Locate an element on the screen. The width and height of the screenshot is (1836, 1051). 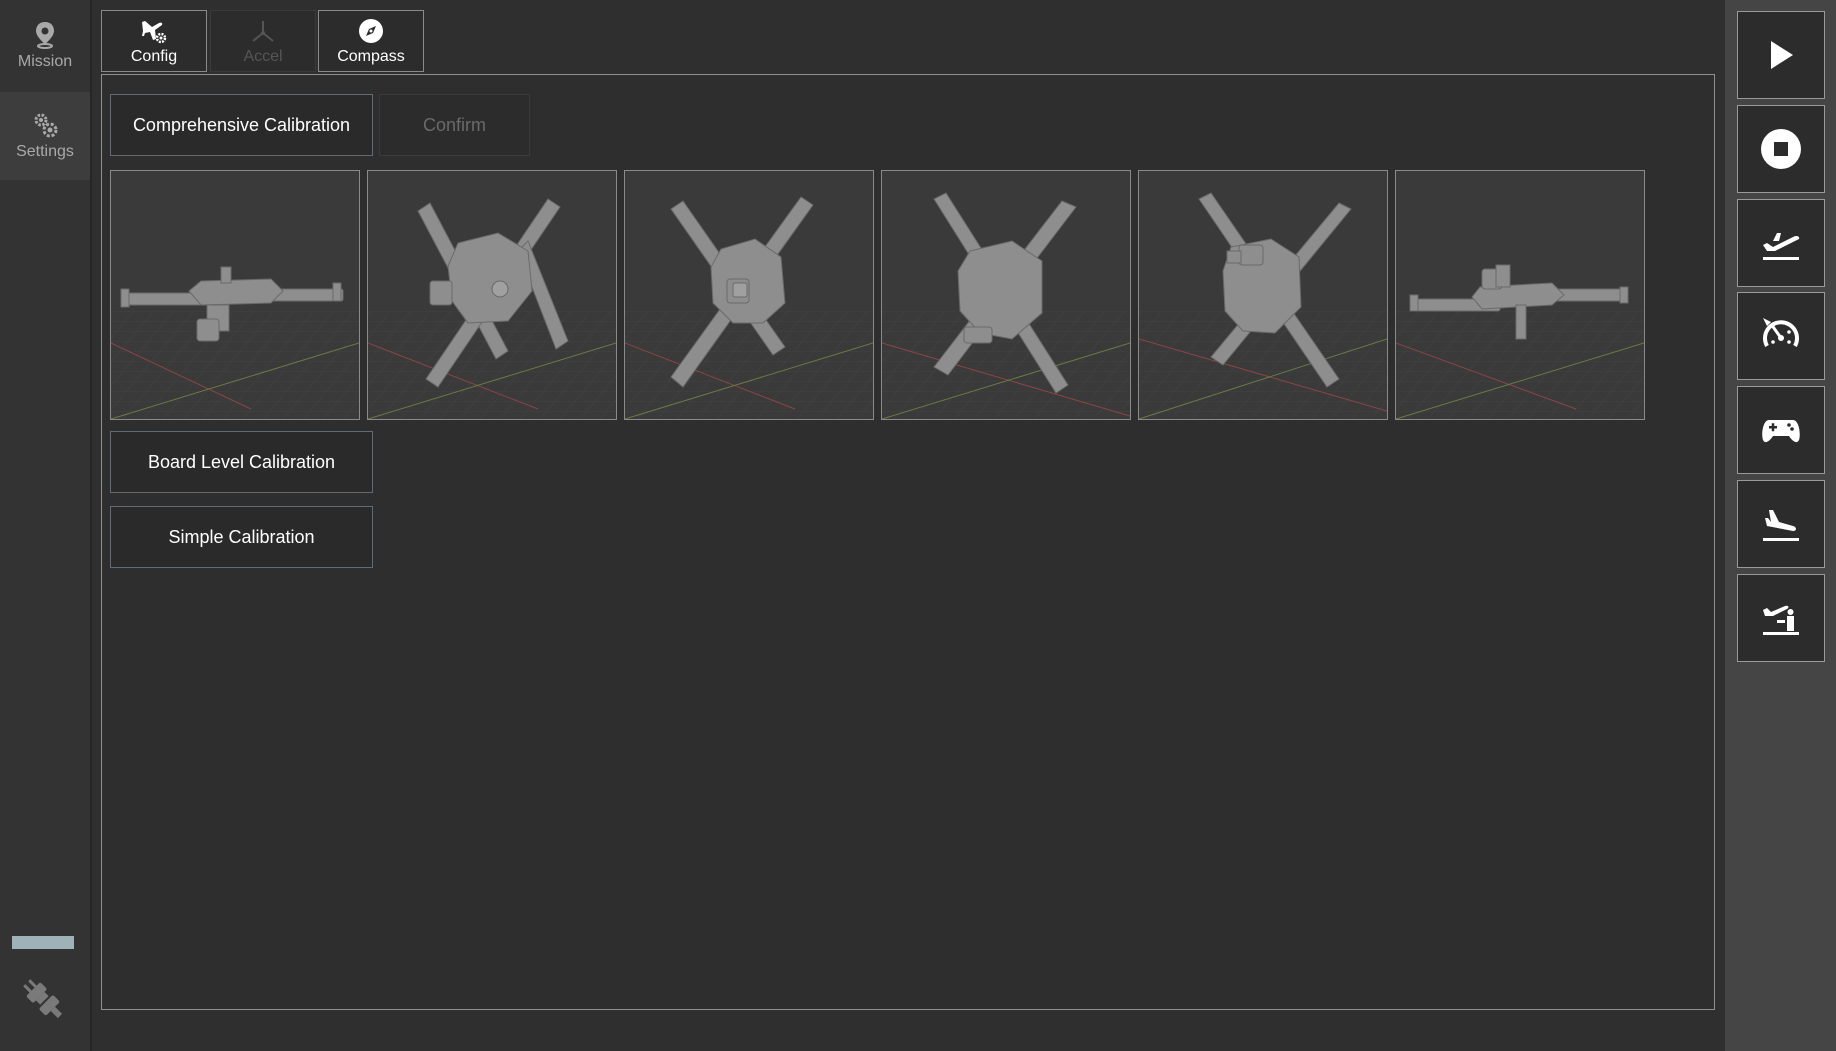
plane-gear-icon is located at coordinates (154, 31).